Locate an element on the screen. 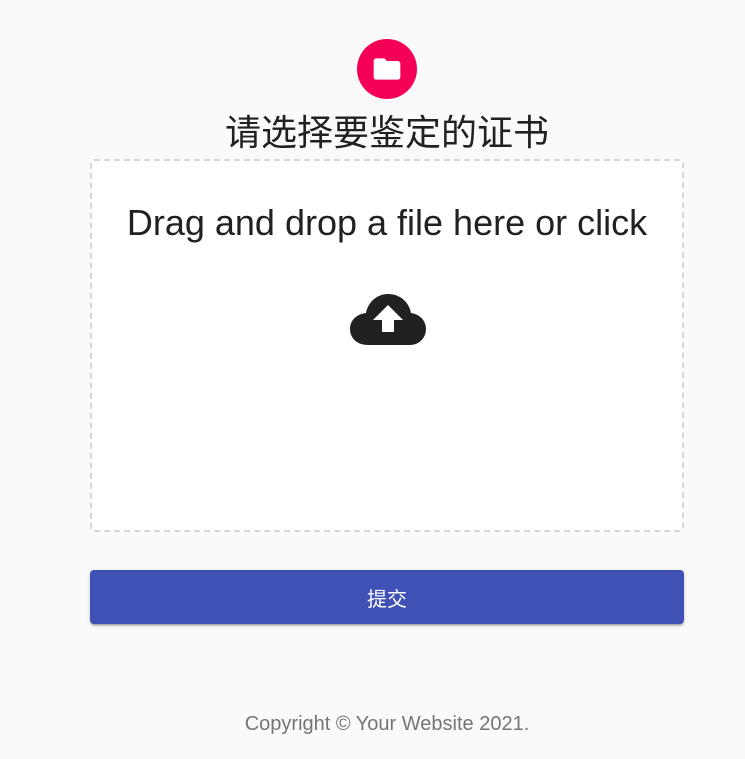 The image size is (745, 759). dropzone-prompt: Drag and drop a file here or click is located at coordinates (387, 222).